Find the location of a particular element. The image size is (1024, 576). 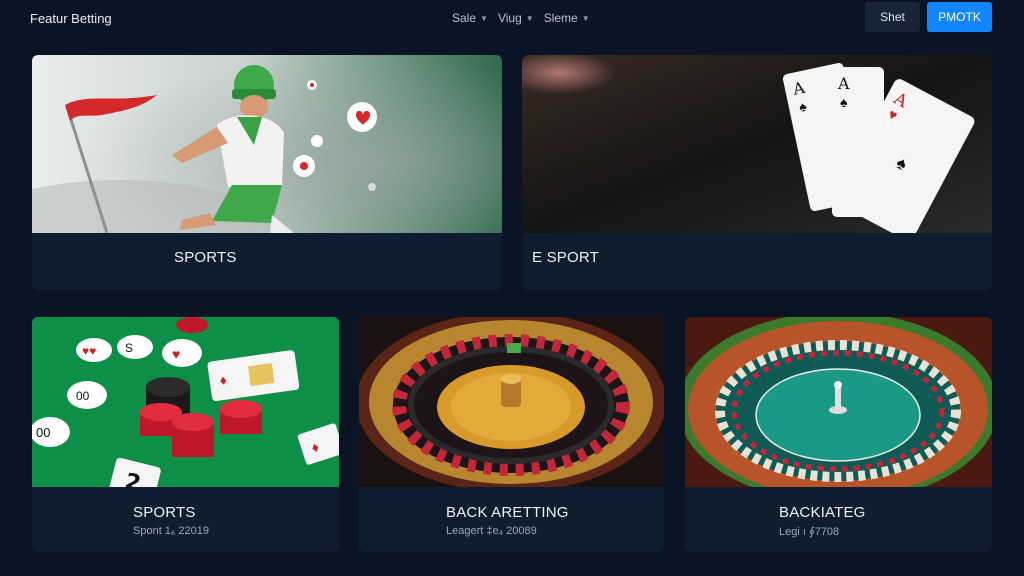

main-nav: Sale ▼ Viug ▼ Sleme ▼ is located at coordinates (521, 18).